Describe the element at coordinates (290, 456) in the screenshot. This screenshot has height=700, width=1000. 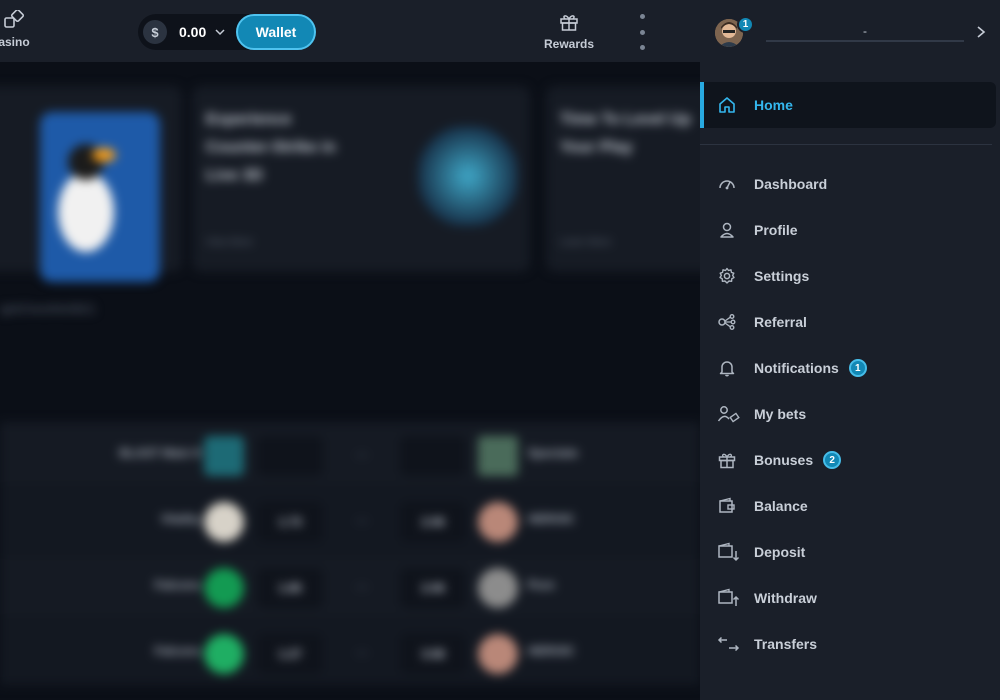
I see `odd1-button` at that location.